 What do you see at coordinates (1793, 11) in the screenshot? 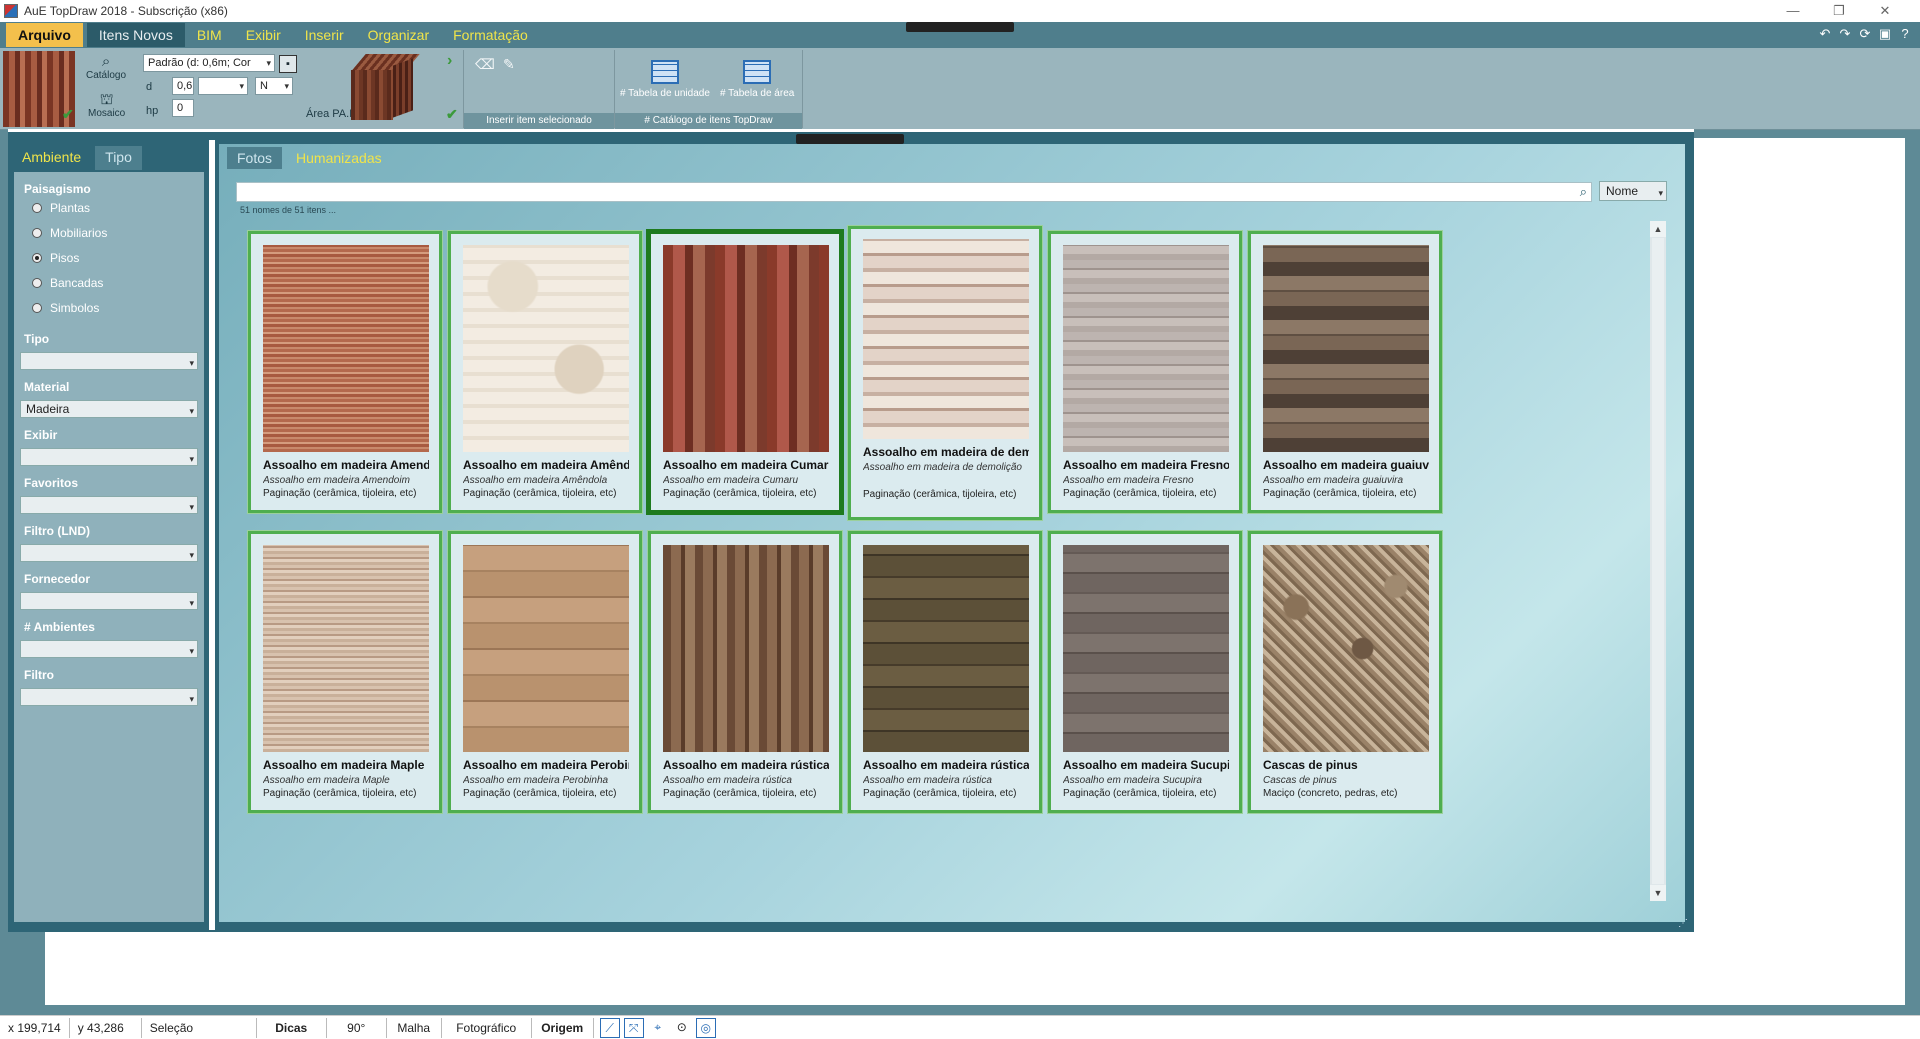
I see `minimize-icon: —` at bounding box center [1793, 11].